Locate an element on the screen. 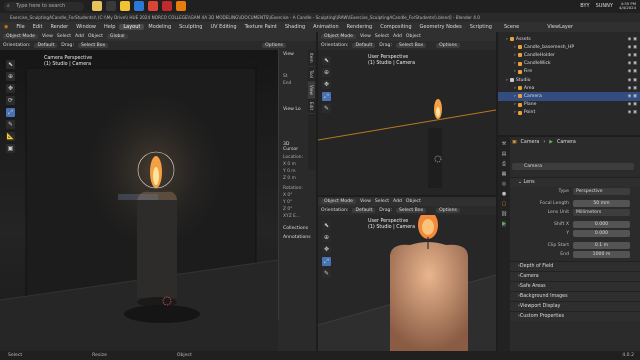 Image resolution: width=640 pixels, height=360 pixels. drag-select: Select Box is located at coordinates (93, 45).